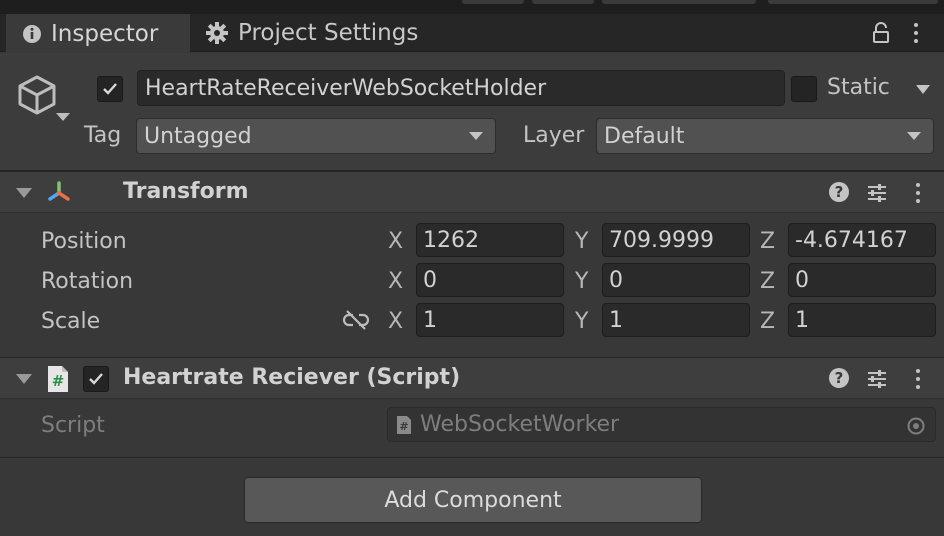  What do you see at coordinates (765, 136) in the screenshot?
I see `layer-dropdown: Default` at bounding box center [765, 136].